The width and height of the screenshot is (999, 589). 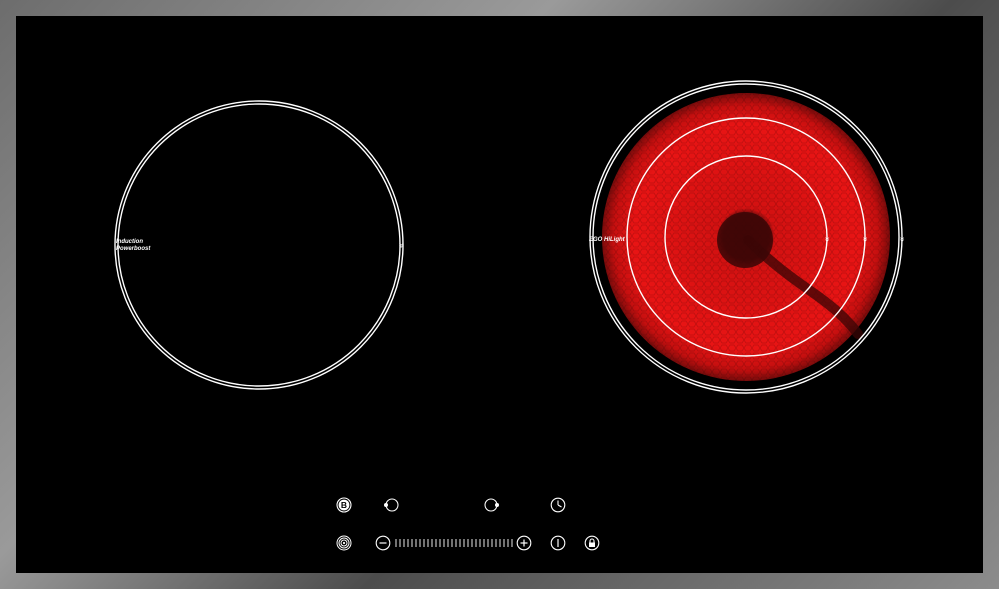 I want to click on plus-icon, so click(x=524, y=543).